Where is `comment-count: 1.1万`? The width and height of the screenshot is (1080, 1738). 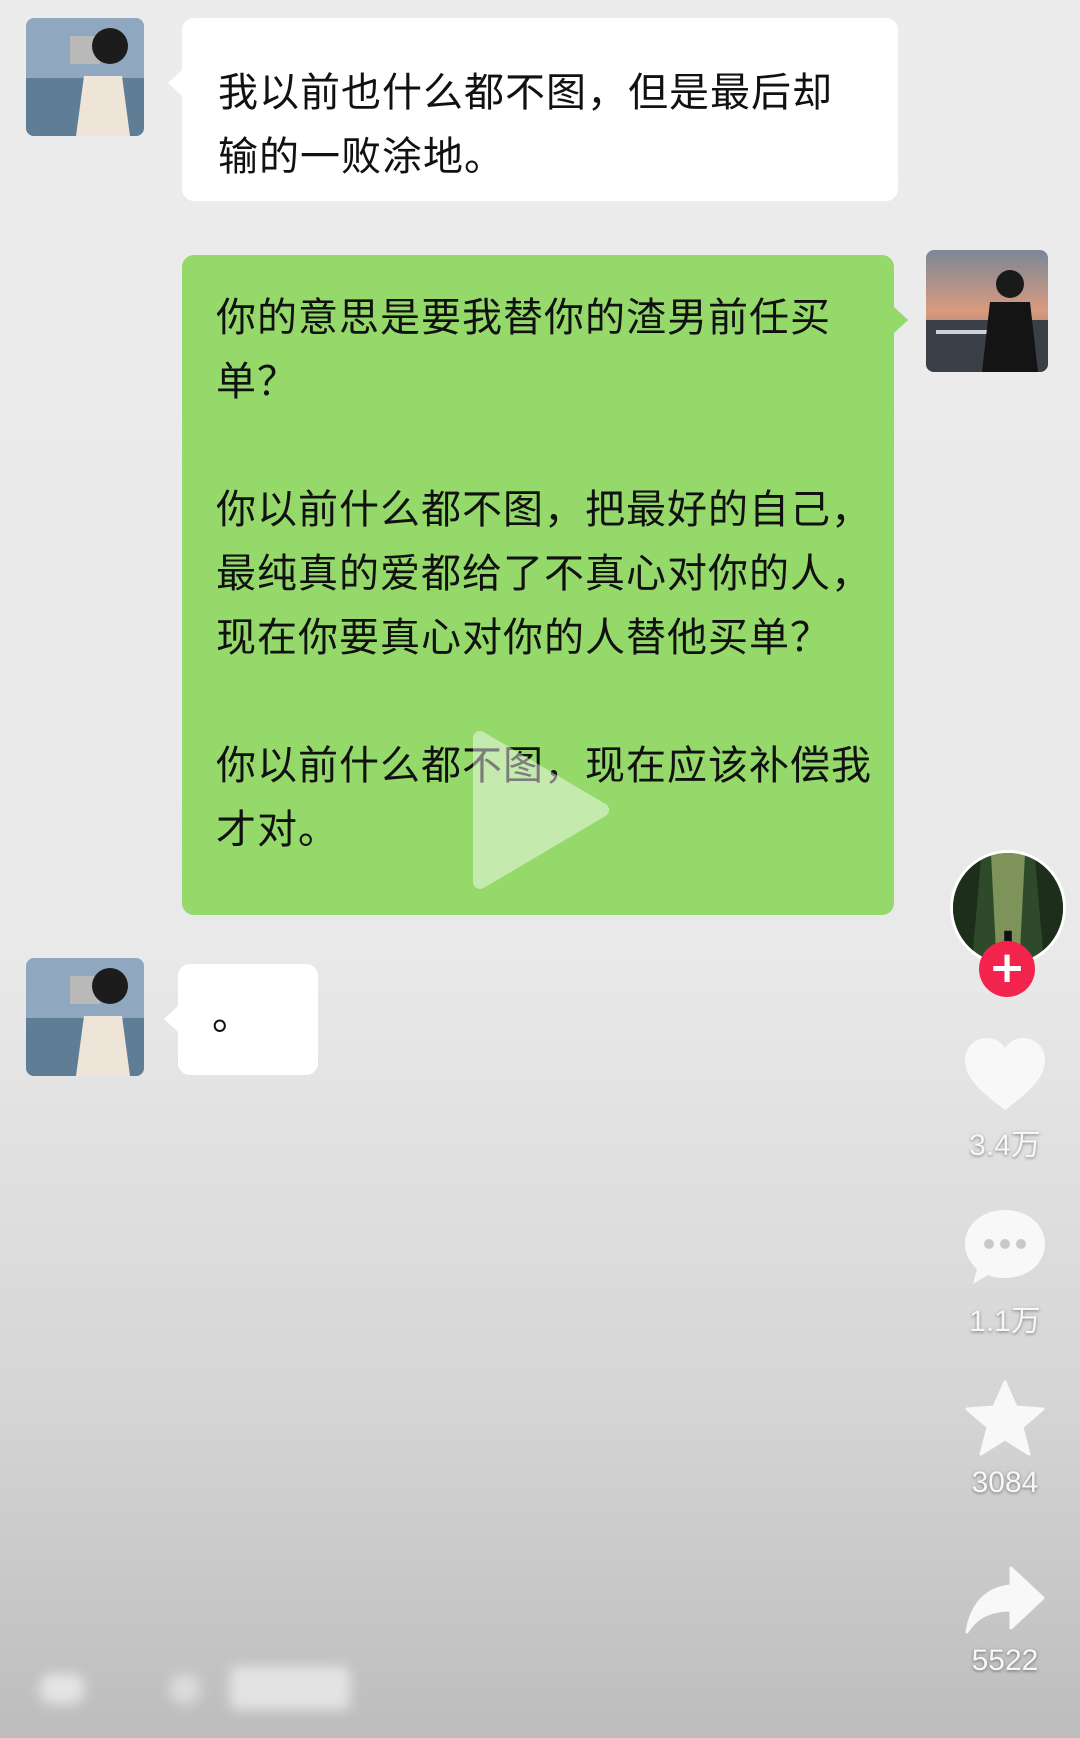 comment-count: 1.1万 is located at coordinates (1005, 1321).